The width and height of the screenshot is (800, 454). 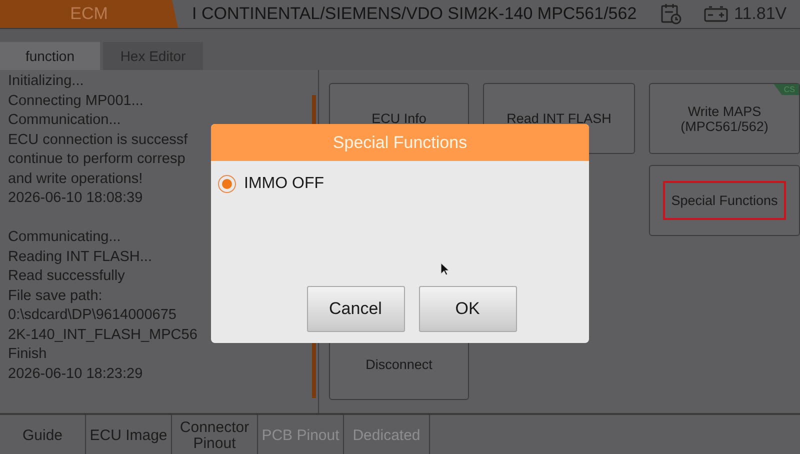 I want to click on voltage-reading: 11.81V, so click(x=760, y=14).